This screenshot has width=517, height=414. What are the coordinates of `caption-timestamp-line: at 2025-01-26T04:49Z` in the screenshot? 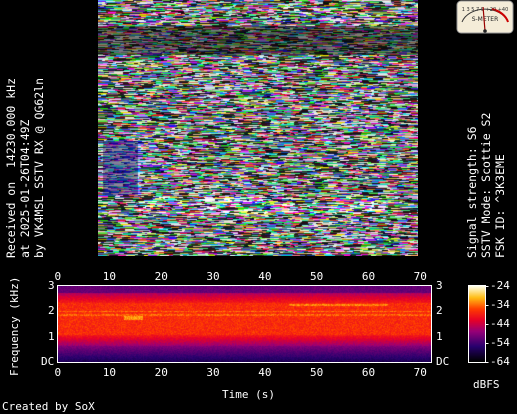 It's located at (25, 188).